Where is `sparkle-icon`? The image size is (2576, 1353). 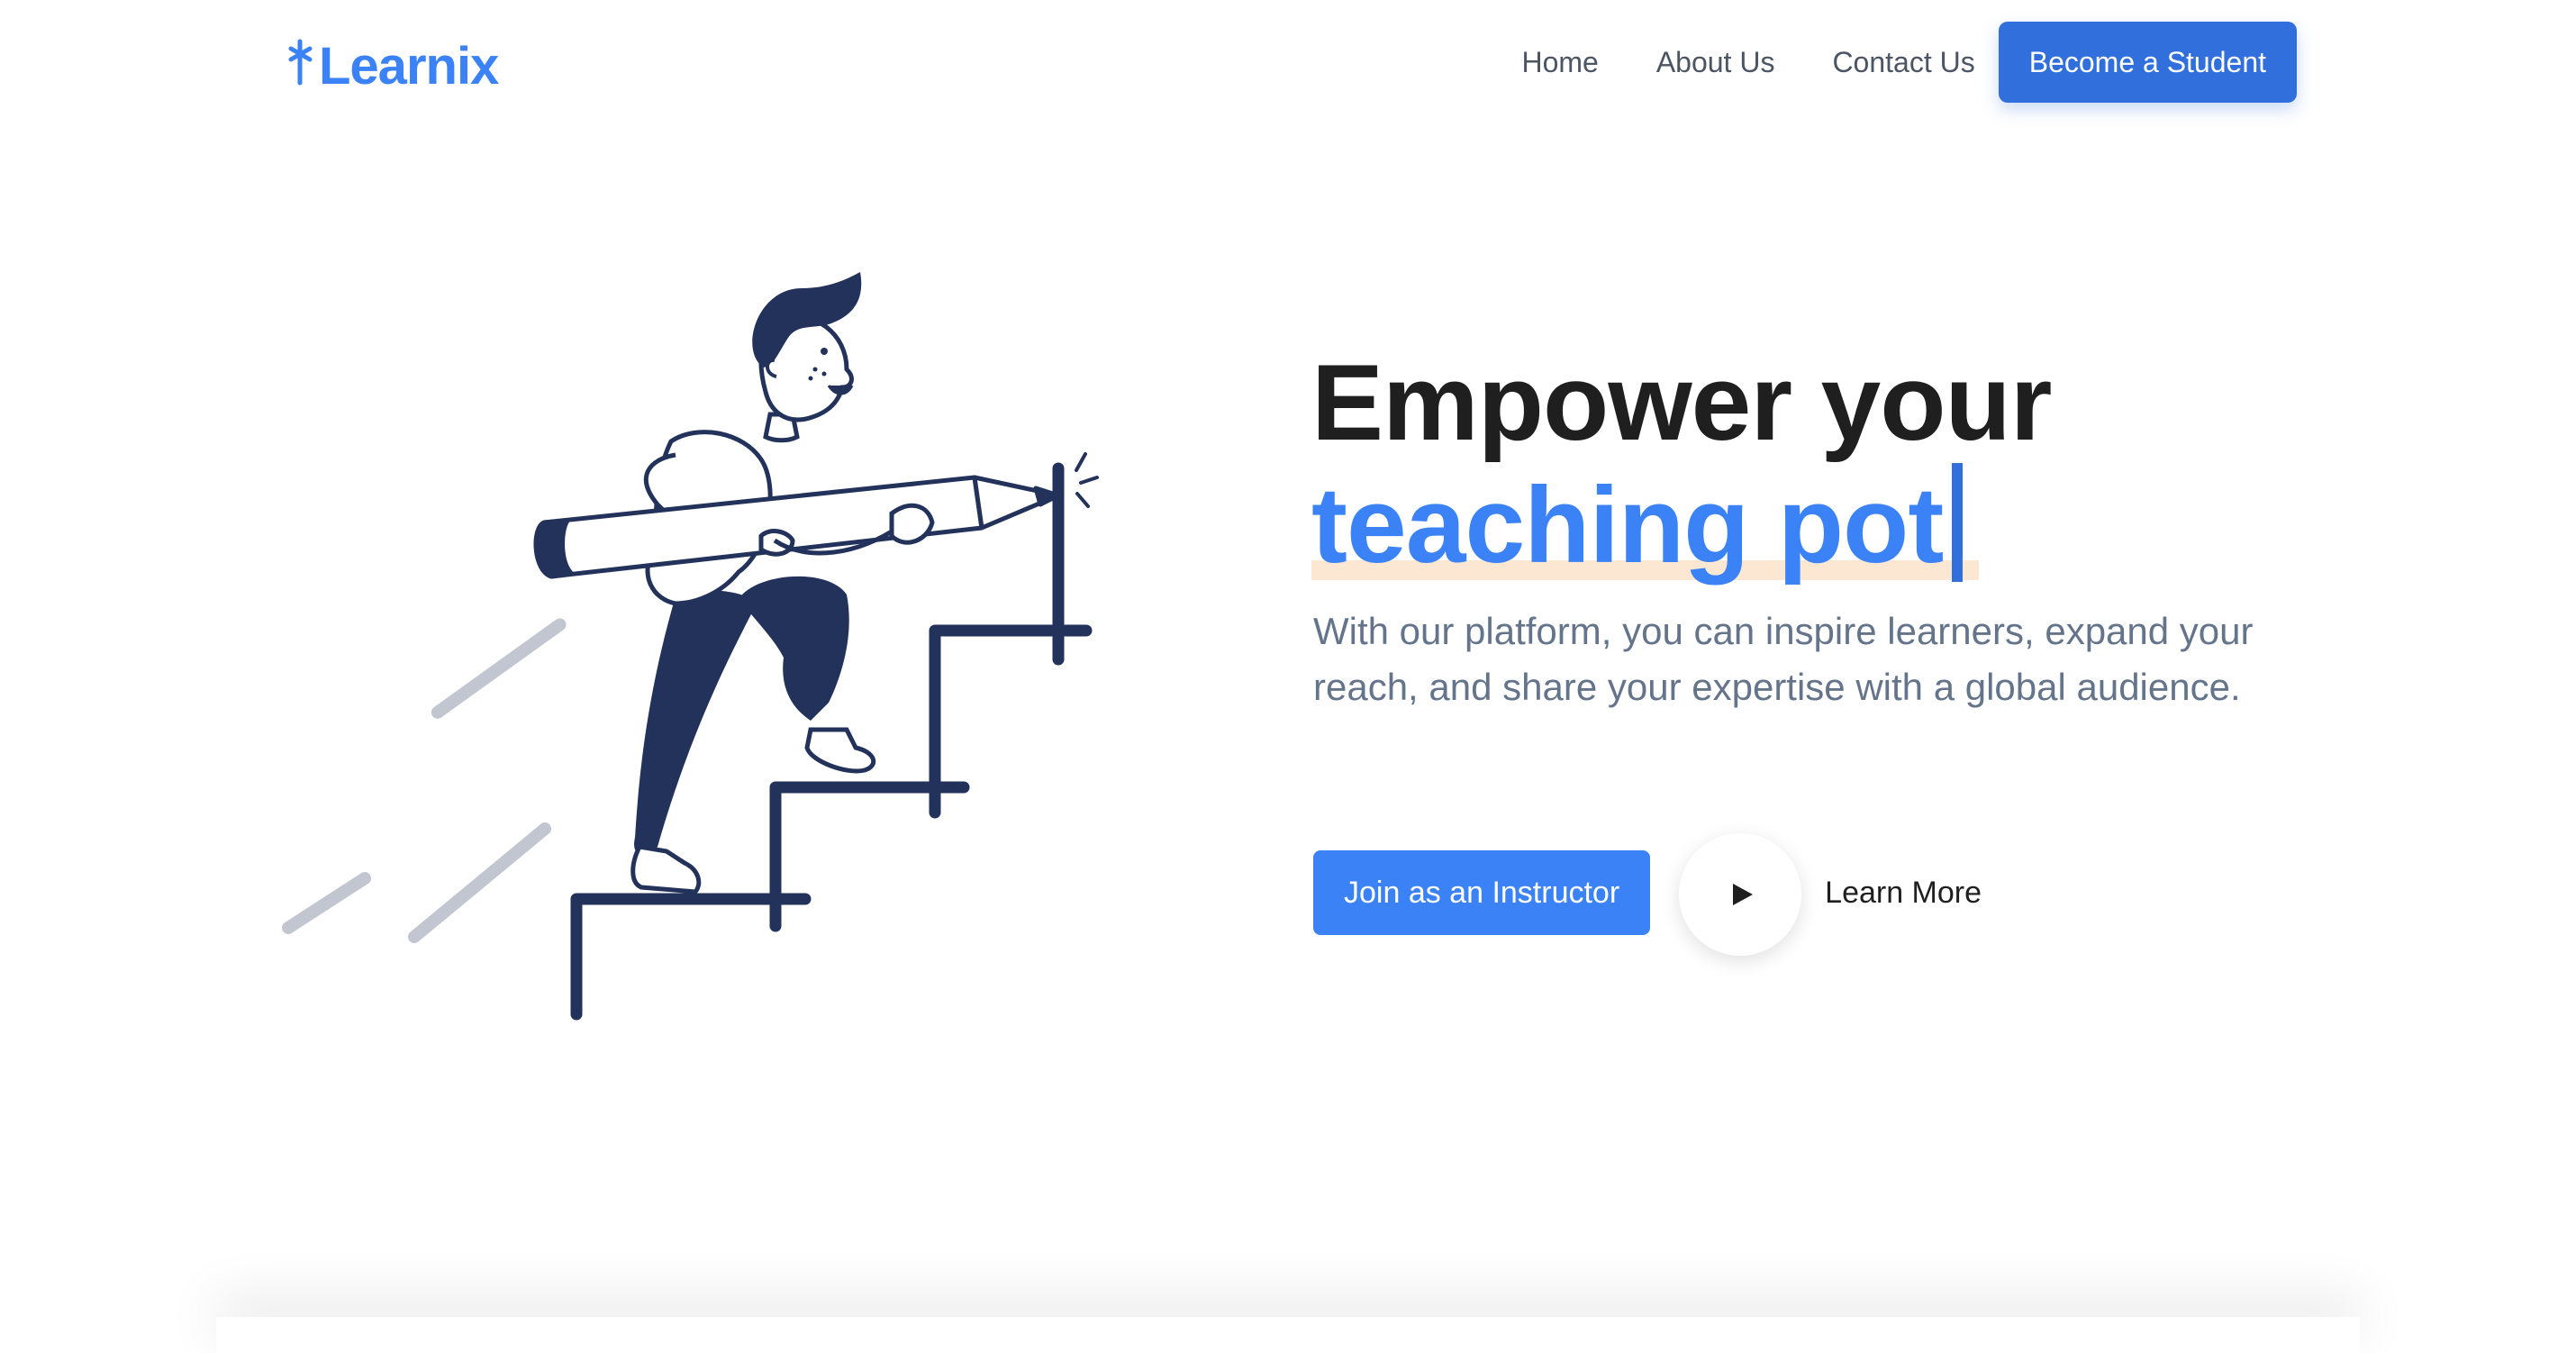 sparkle-icon is located at coordinates (1087, 480).